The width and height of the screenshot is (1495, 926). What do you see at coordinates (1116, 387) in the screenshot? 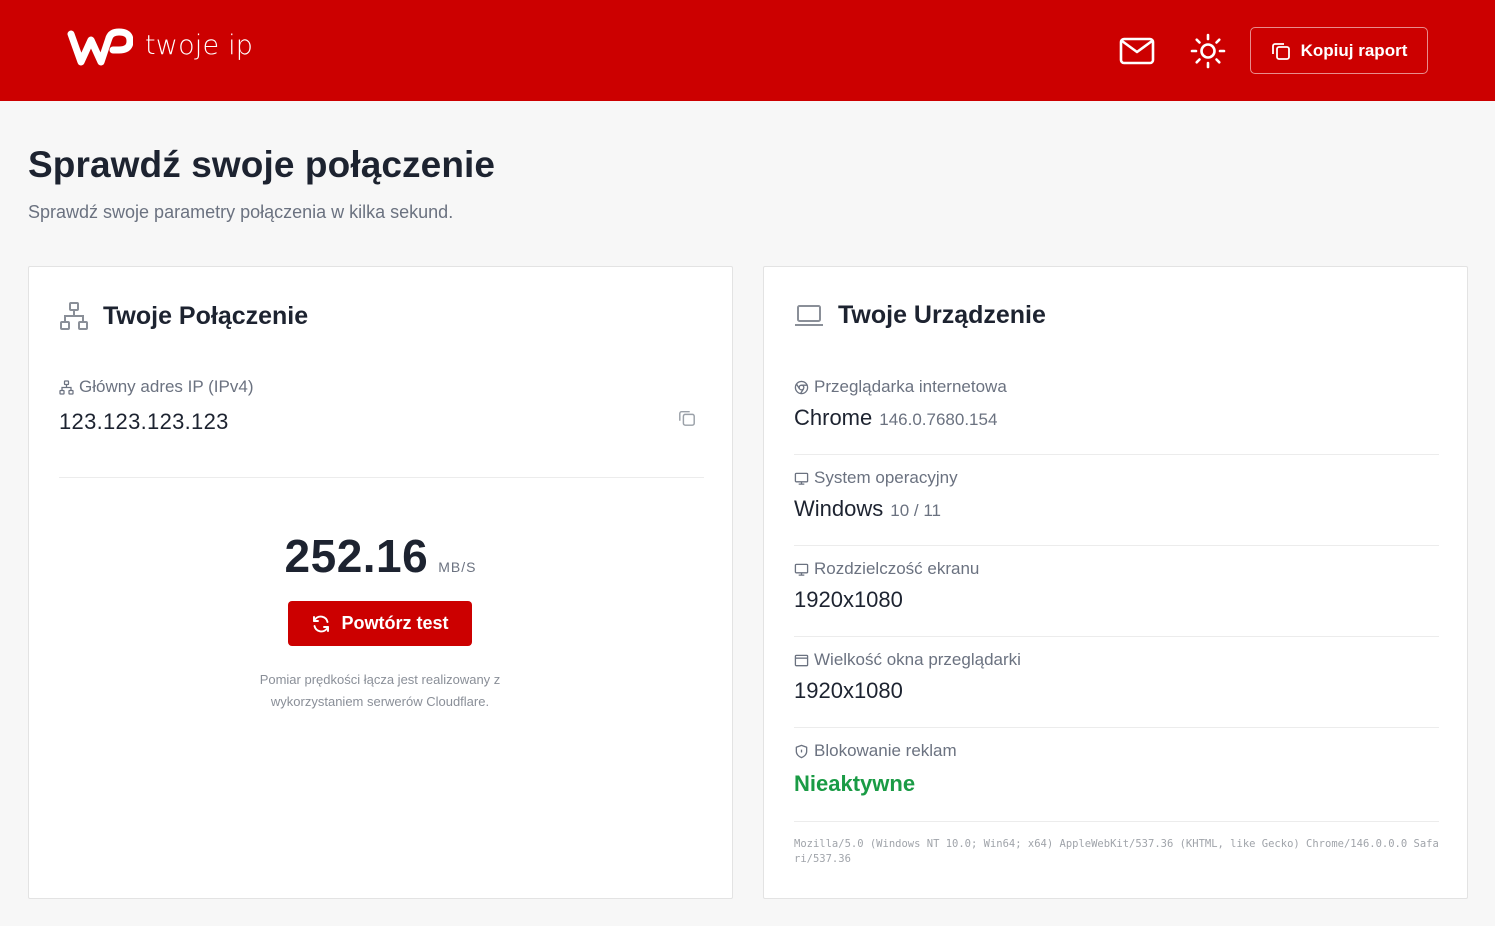
I see `browser-label-row: Przeglądarka internetowa` at bounding box center [1116, 387].